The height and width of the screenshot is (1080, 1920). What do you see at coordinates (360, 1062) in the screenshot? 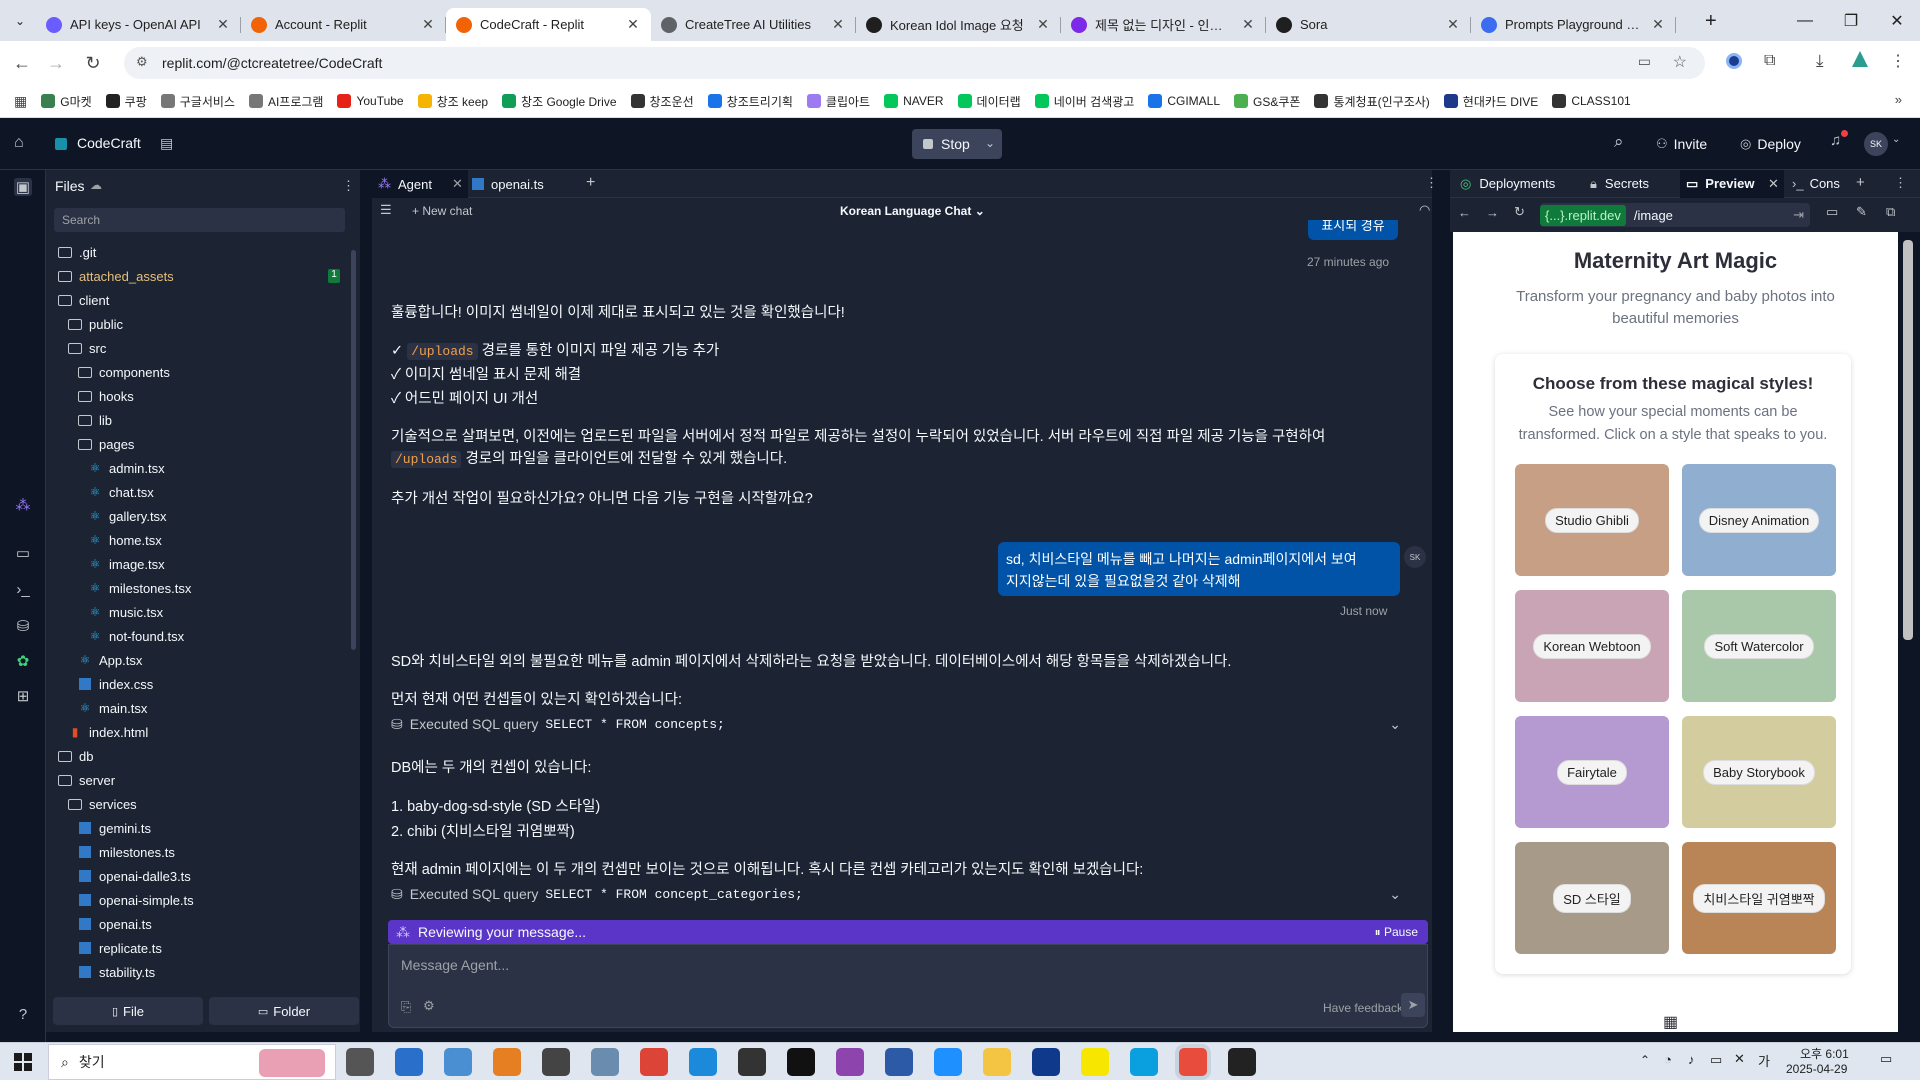
I see `task-view-icon` at bounding box center [360, 1062].